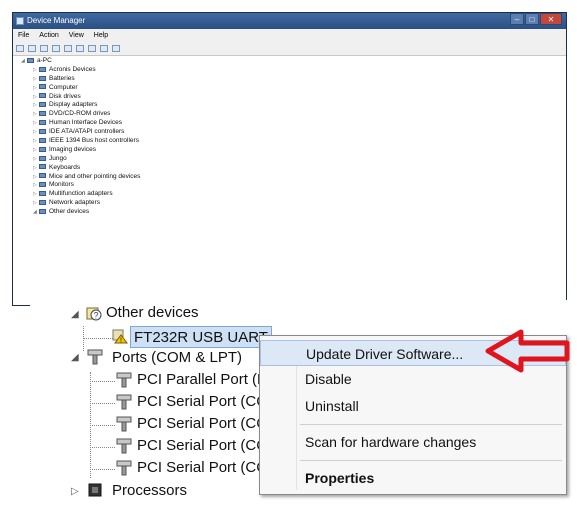 This screenshot has width=577, height=509. What do you see at coordinates (289, 194) in the screenshot?
I see `tree-item: ▷ Multifunction adapters` at bounding box center [289, 194].